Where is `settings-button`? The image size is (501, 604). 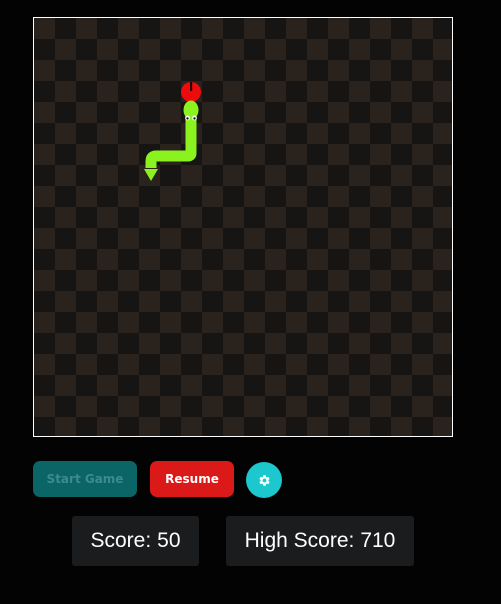
settings-button is located at coordinates (264, 480).